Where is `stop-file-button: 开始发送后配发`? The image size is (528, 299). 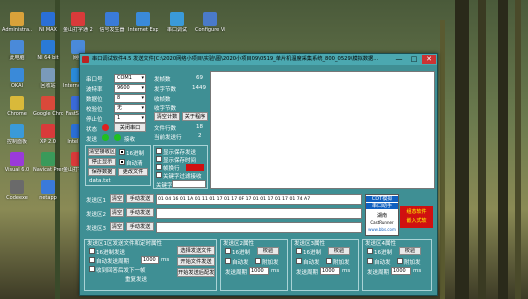 stop-file-button: 开始发送后配发 is located at coordinates (196, 272).